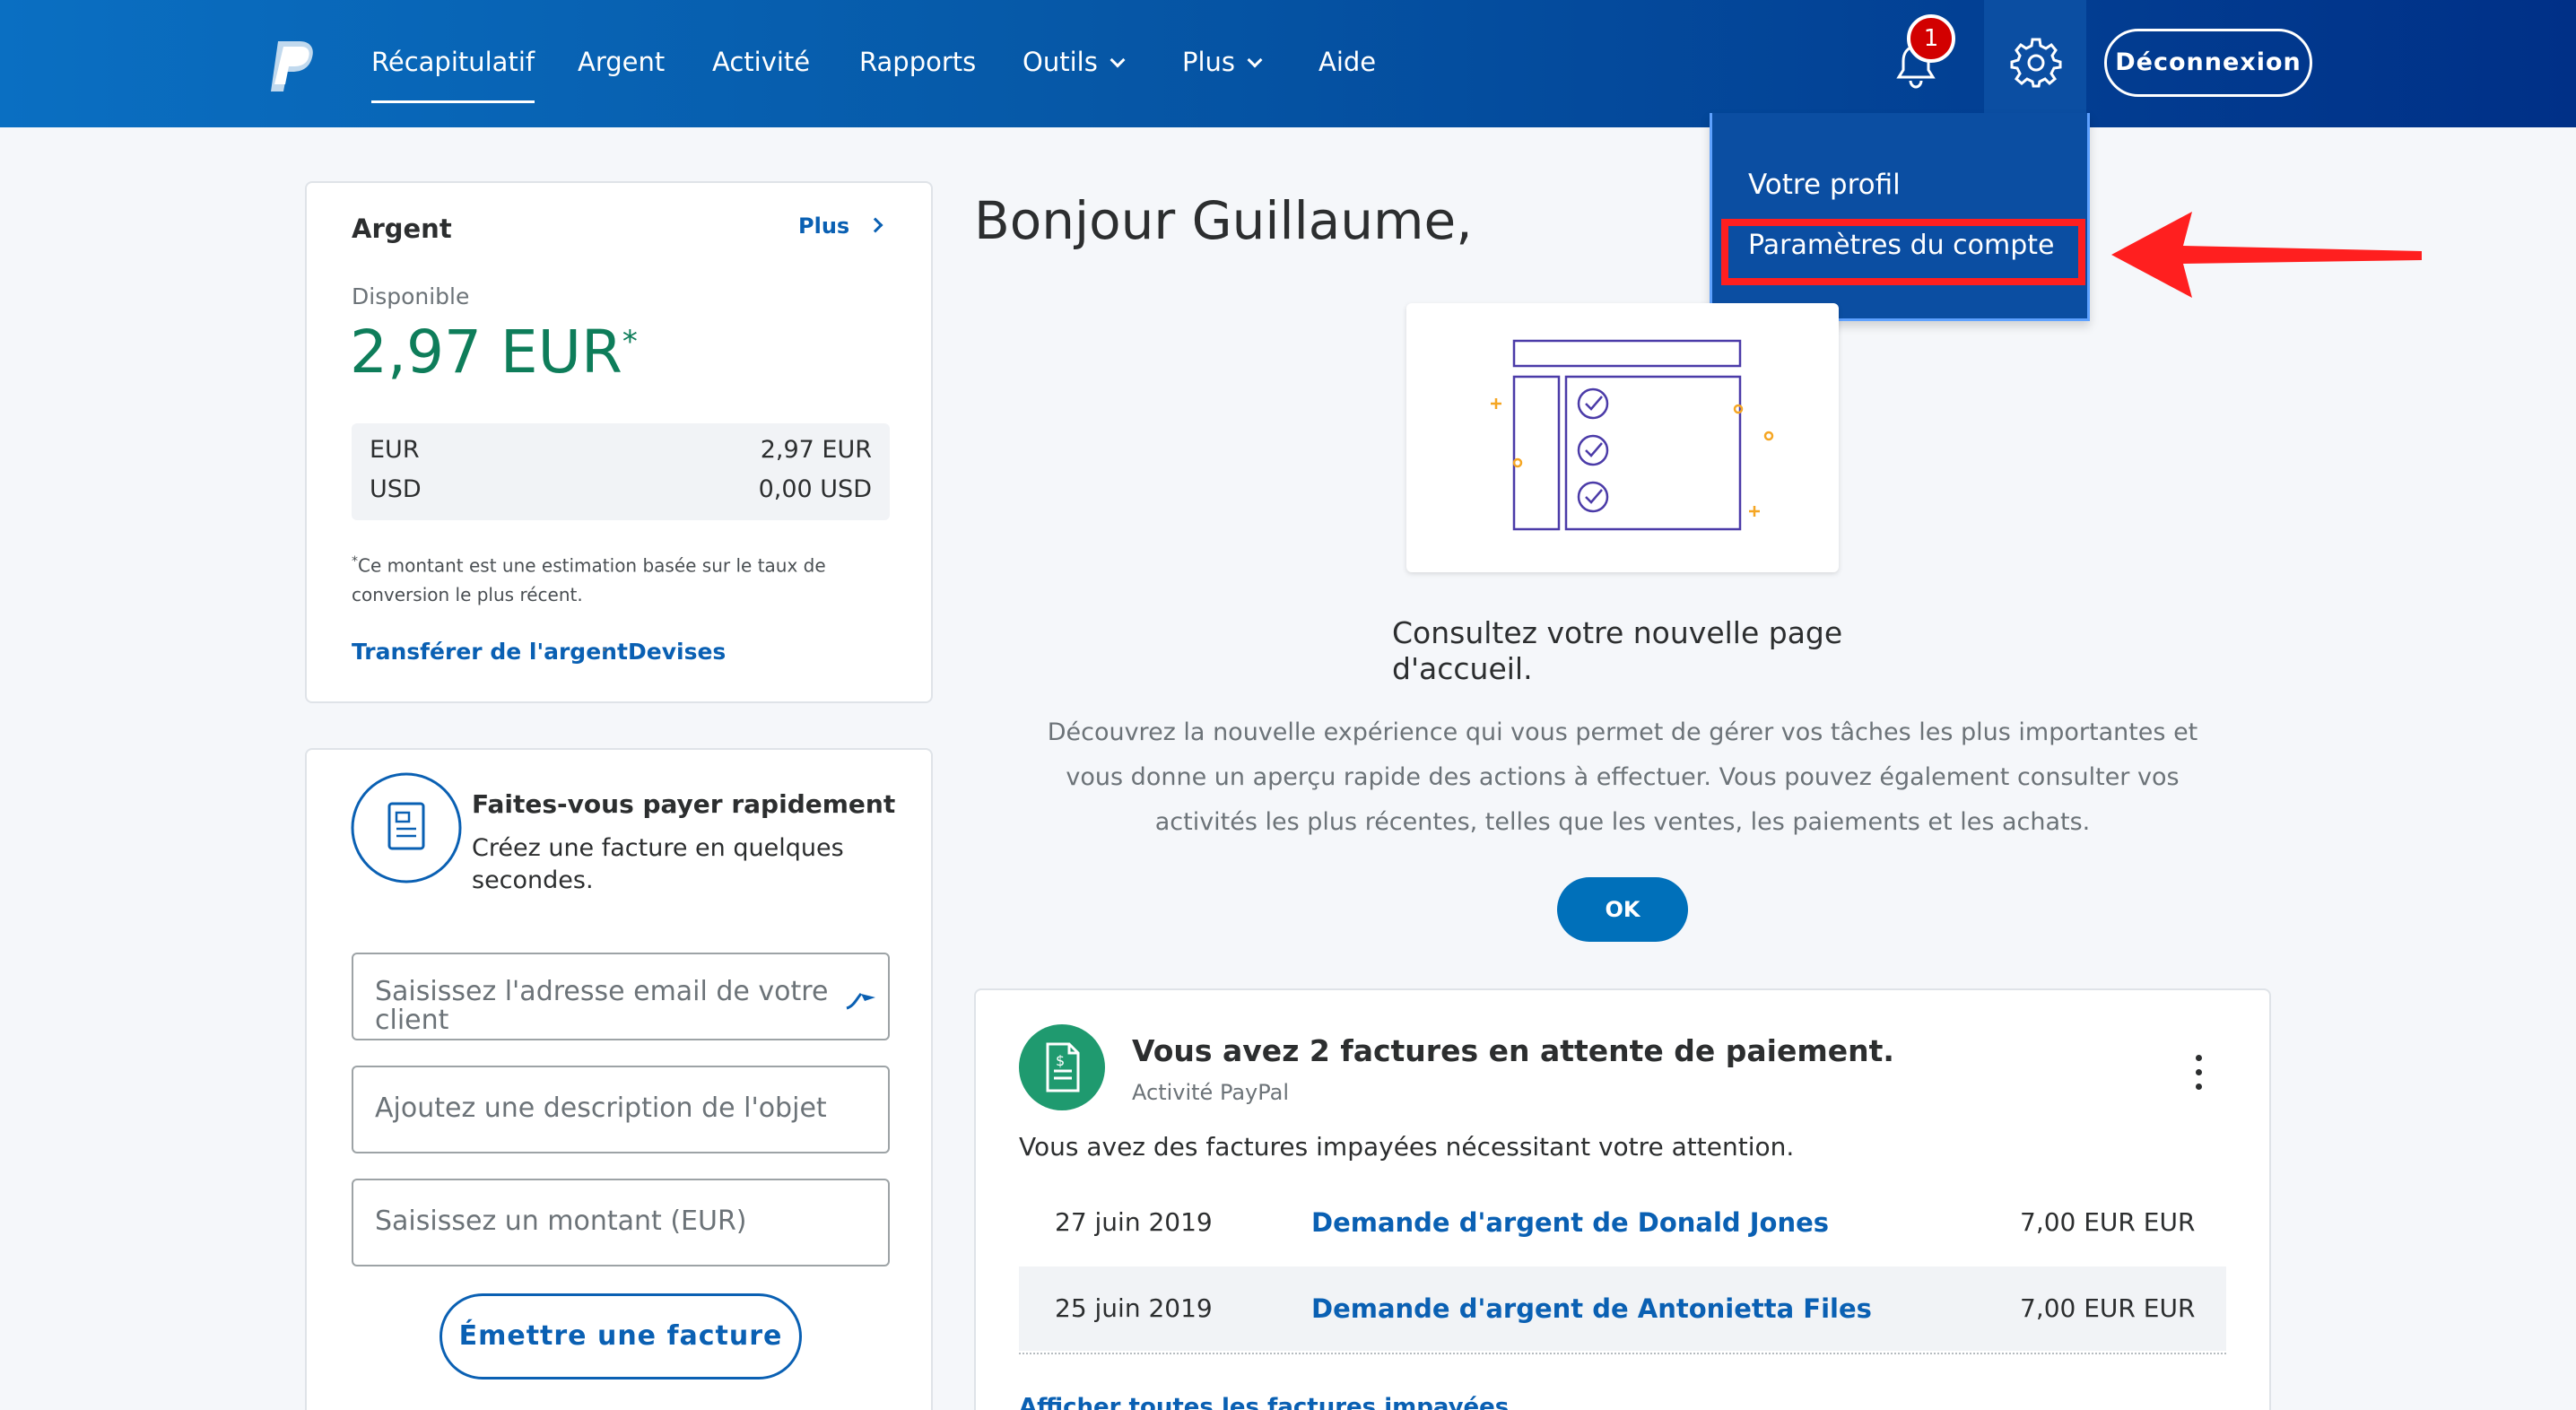  What do you see at coordinates (453, 75) in the screenshot?
I see `nav-recapitulatif: Récapitulatif` at bounding box center [453, 75].